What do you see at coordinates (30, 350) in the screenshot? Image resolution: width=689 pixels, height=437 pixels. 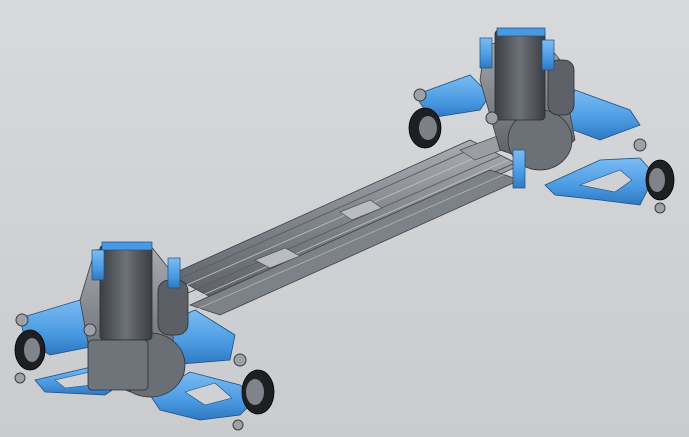 I see `front-wheel-hub-left` at bounding box center [30, 350].